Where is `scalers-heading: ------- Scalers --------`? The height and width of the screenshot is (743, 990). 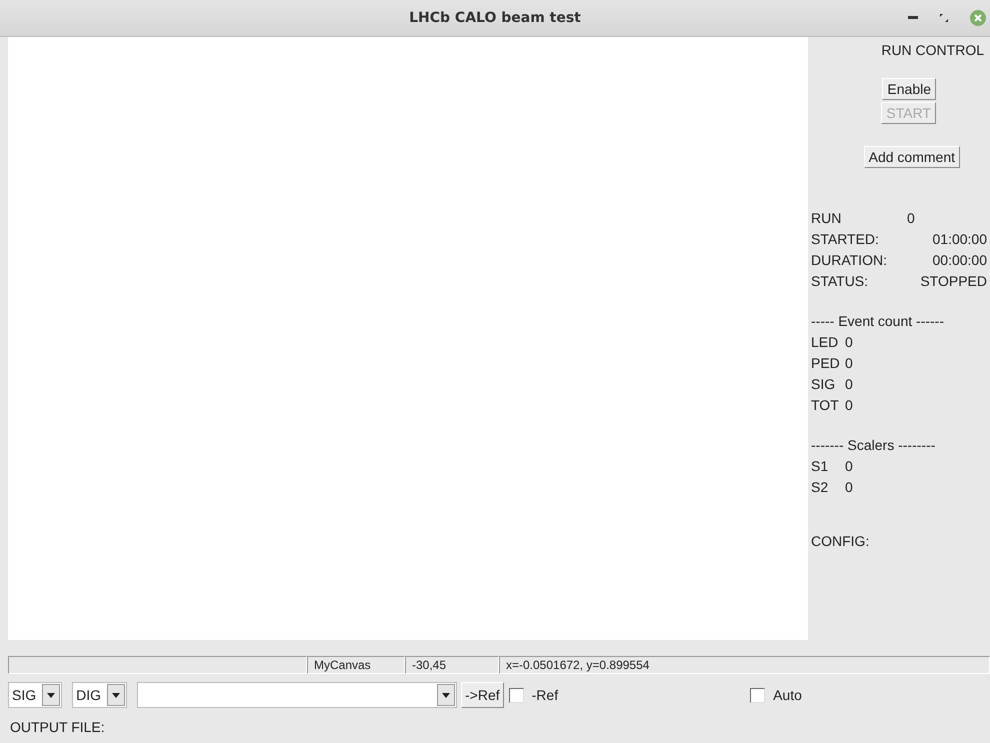
scalers-heading: ------- Scalers -------- is located at coordinates (873, 445).